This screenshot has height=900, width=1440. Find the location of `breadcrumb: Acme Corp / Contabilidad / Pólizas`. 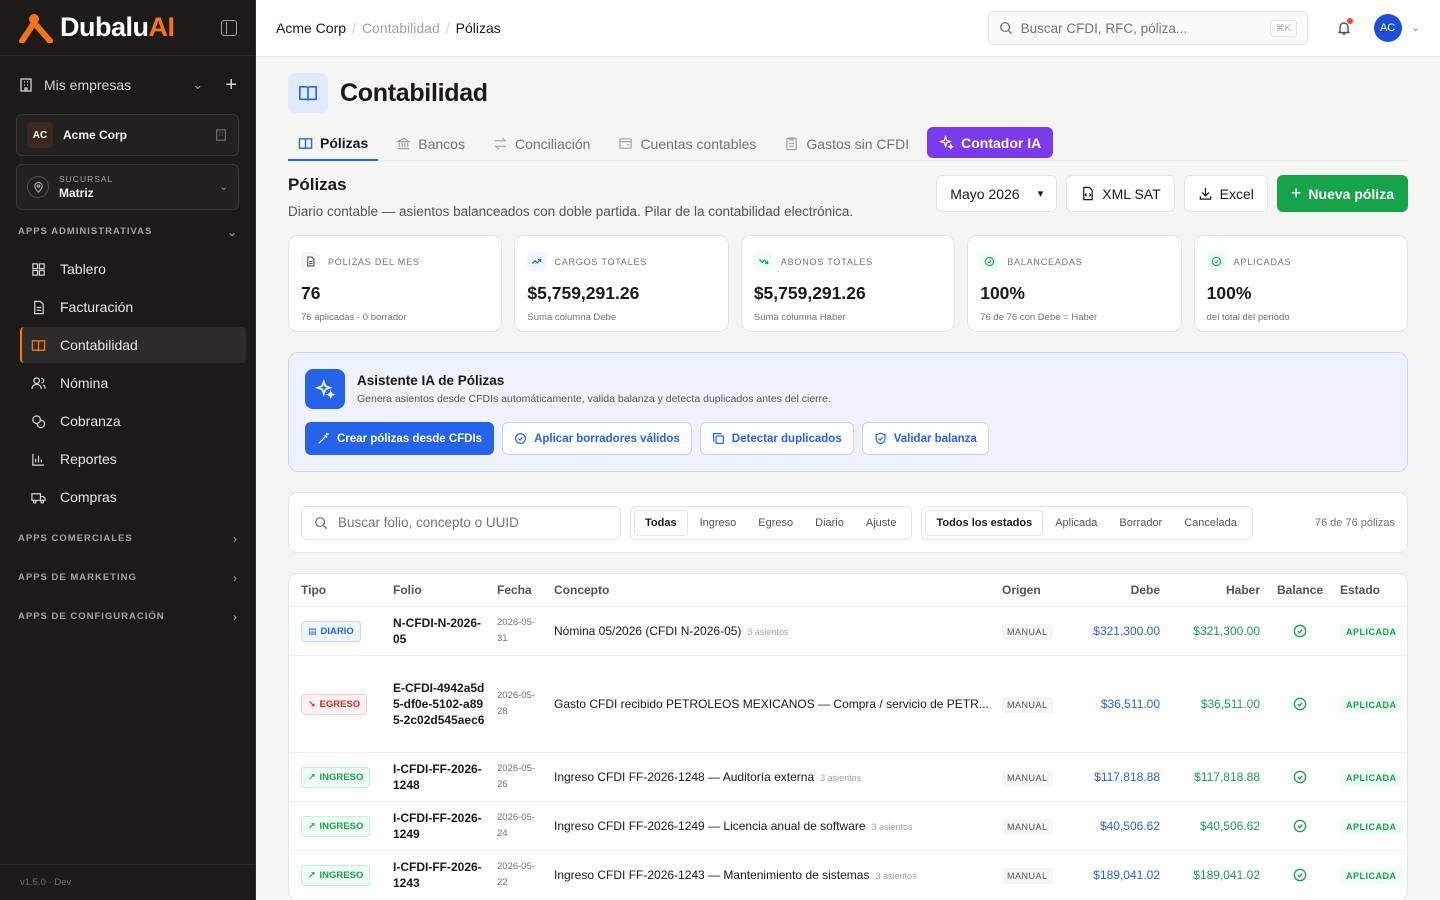

breadcrumb: Acme Corp / Contabilidad / Pólizas is located at coordinates (388, 28).